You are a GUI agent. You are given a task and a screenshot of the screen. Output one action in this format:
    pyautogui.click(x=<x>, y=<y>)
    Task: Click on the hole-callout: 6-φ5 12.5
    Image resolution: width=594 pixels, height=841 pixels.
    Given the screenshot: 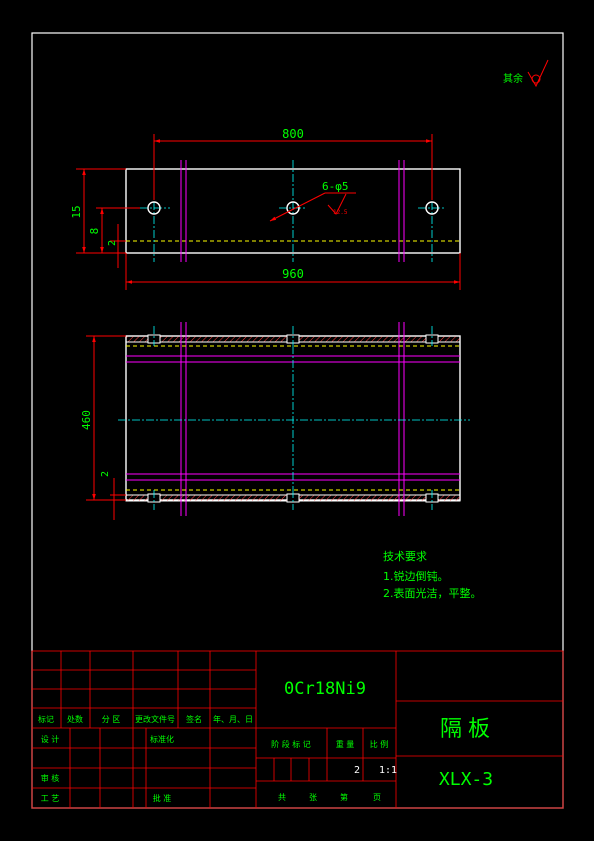 What is the action you would take?
    pyautogui.click(x=312, y=201)
    